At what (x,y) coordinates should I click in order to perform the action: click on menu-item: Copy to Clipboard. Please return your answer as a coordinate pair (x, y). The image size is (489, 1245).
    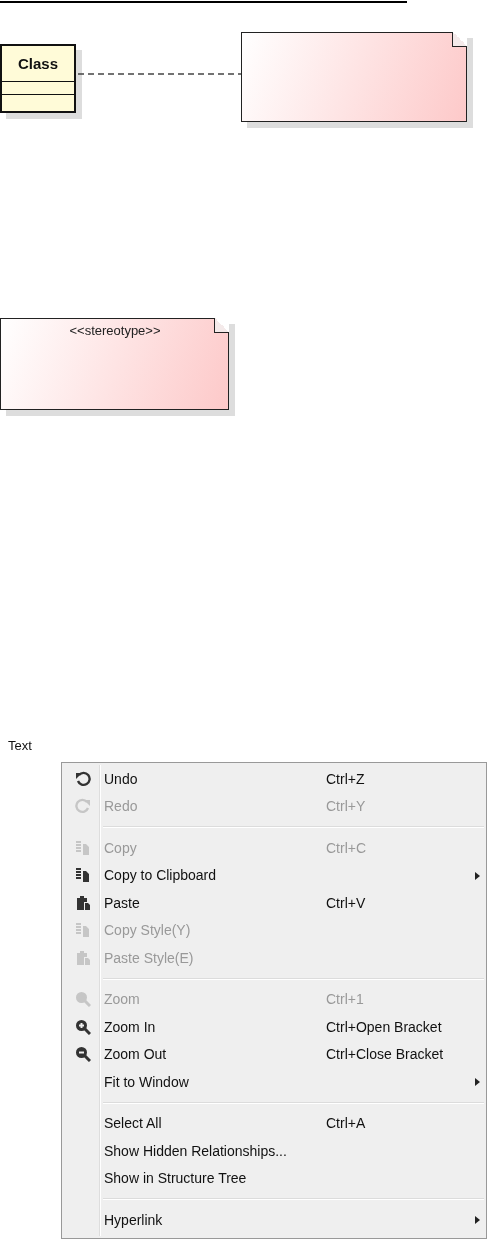
    Looking at the image, I should click on (274, 875).